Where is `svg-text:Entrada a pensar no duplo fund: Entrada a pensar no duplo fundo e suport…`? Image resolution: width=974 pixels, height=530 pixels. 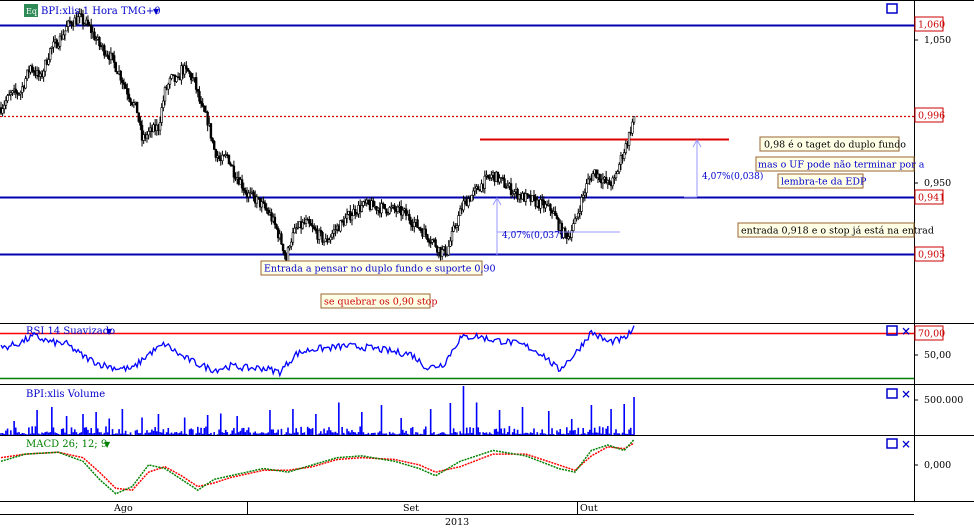 svg-text:Entrada a pensar no duplo fund: Entrada a pensar no duplo fundo e suport… is located at coordinates (380, 269).